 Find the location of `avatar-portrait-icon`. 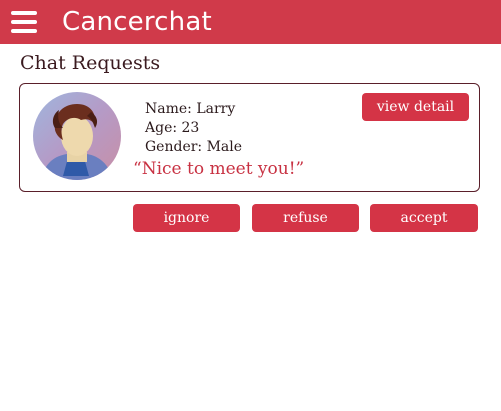

avatar-portrait-icon is located at coordinates (77, 136).